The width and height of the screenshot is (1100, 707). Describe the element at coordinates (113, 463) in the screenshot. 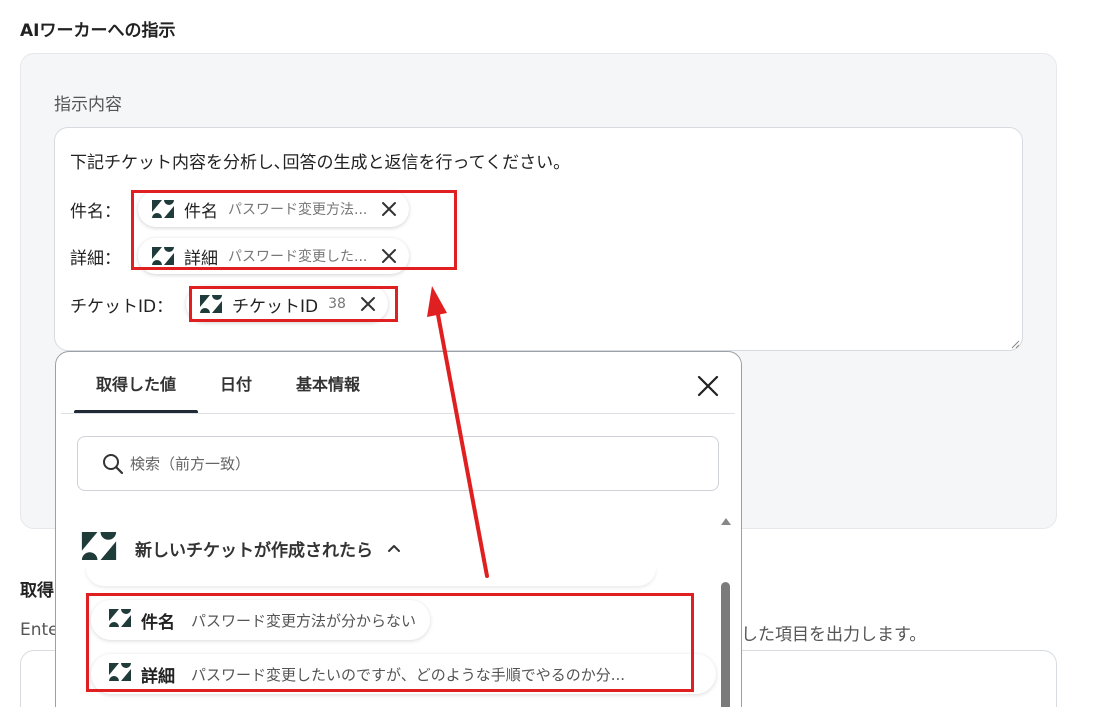

I see `search-icon` at that location.